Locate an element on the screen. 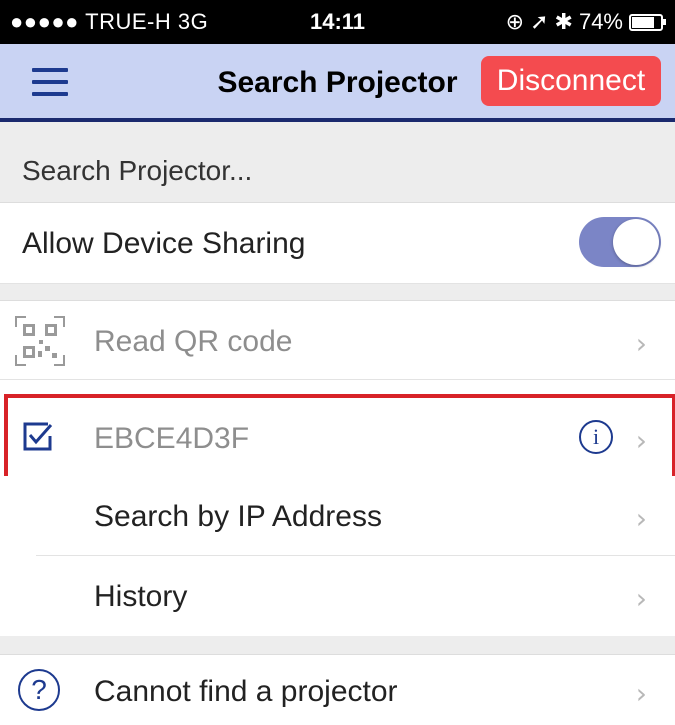  status-right: ⊕ ➚ ✱ 74% is located at coordinates (585, 22).